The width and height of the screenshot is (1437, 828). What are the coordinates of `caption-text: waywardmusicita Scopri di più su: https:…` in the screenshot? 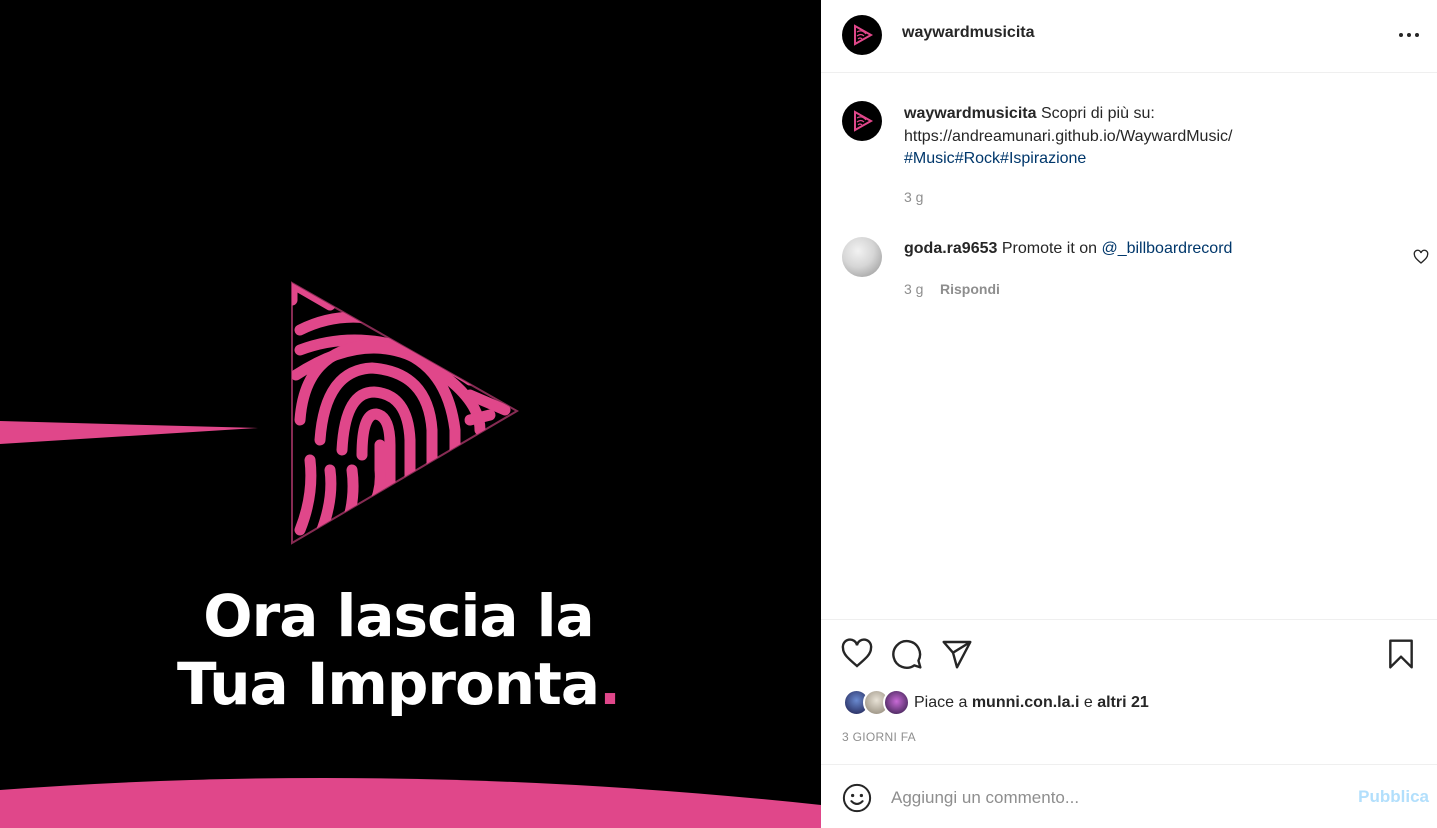 It's located at (1154, 137).